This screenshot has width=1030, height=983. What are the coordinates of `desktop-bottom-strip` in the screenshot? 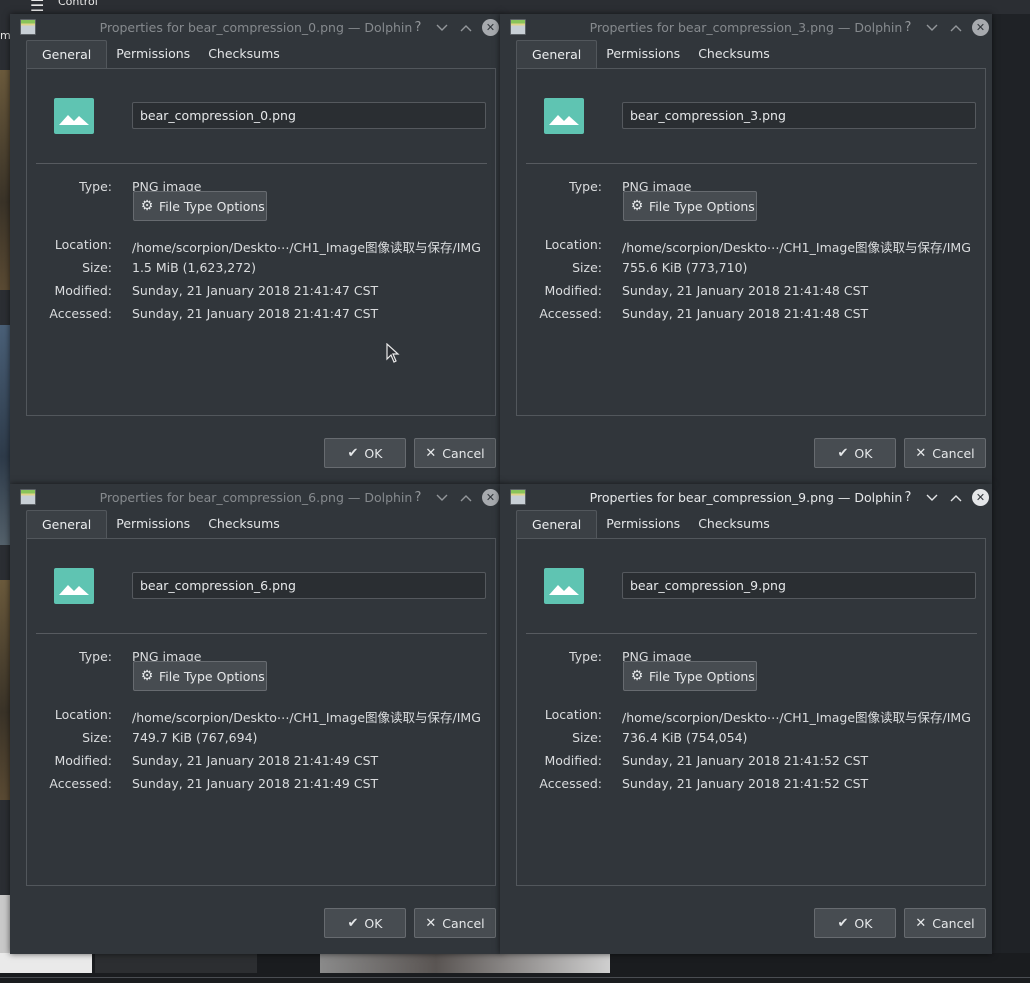 It's located at (515, 968).